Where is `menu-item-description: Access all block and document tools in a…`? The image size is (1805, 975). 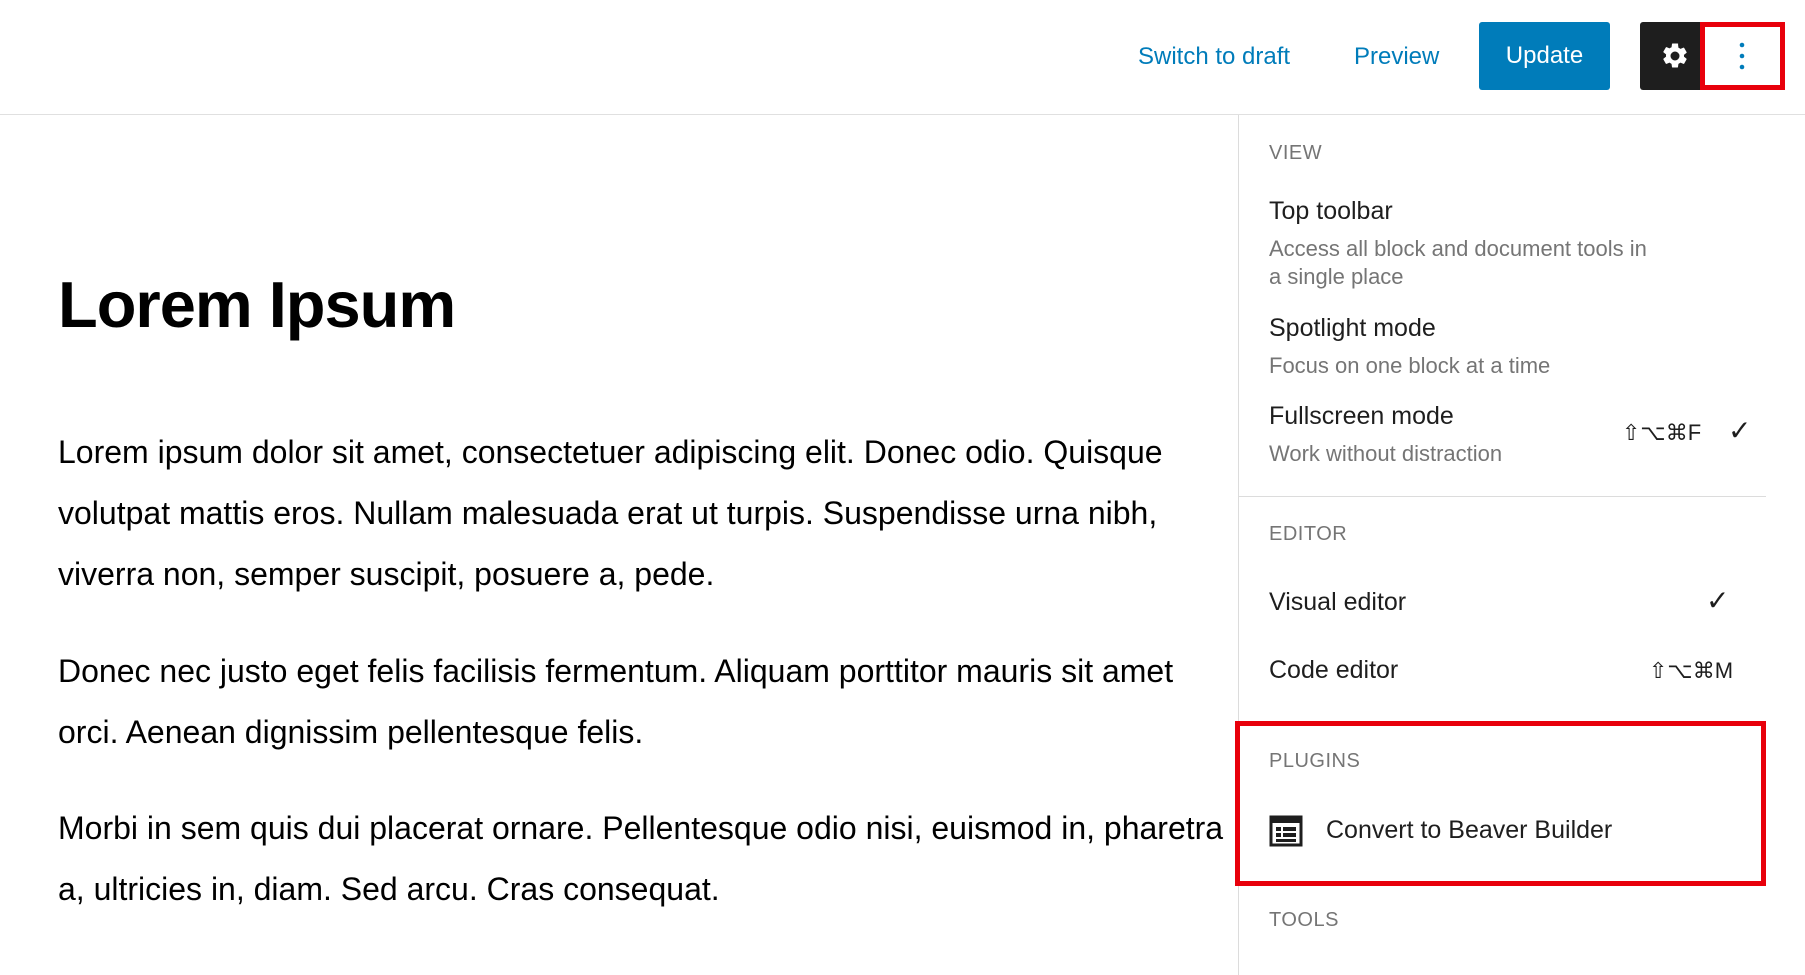 menu-item-description: Access all block and document tools in a… is located at coordinates (1458, 262).